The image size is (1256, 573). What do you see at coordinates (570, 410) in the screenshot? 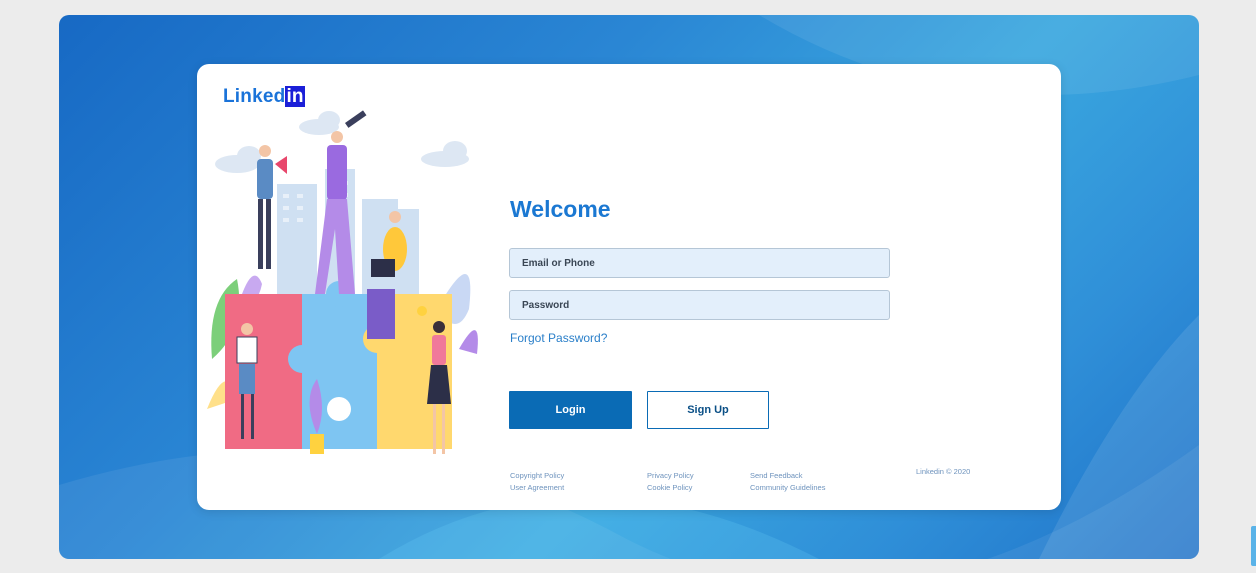
I see `login-button: Login` at bounding box center [570, 410].